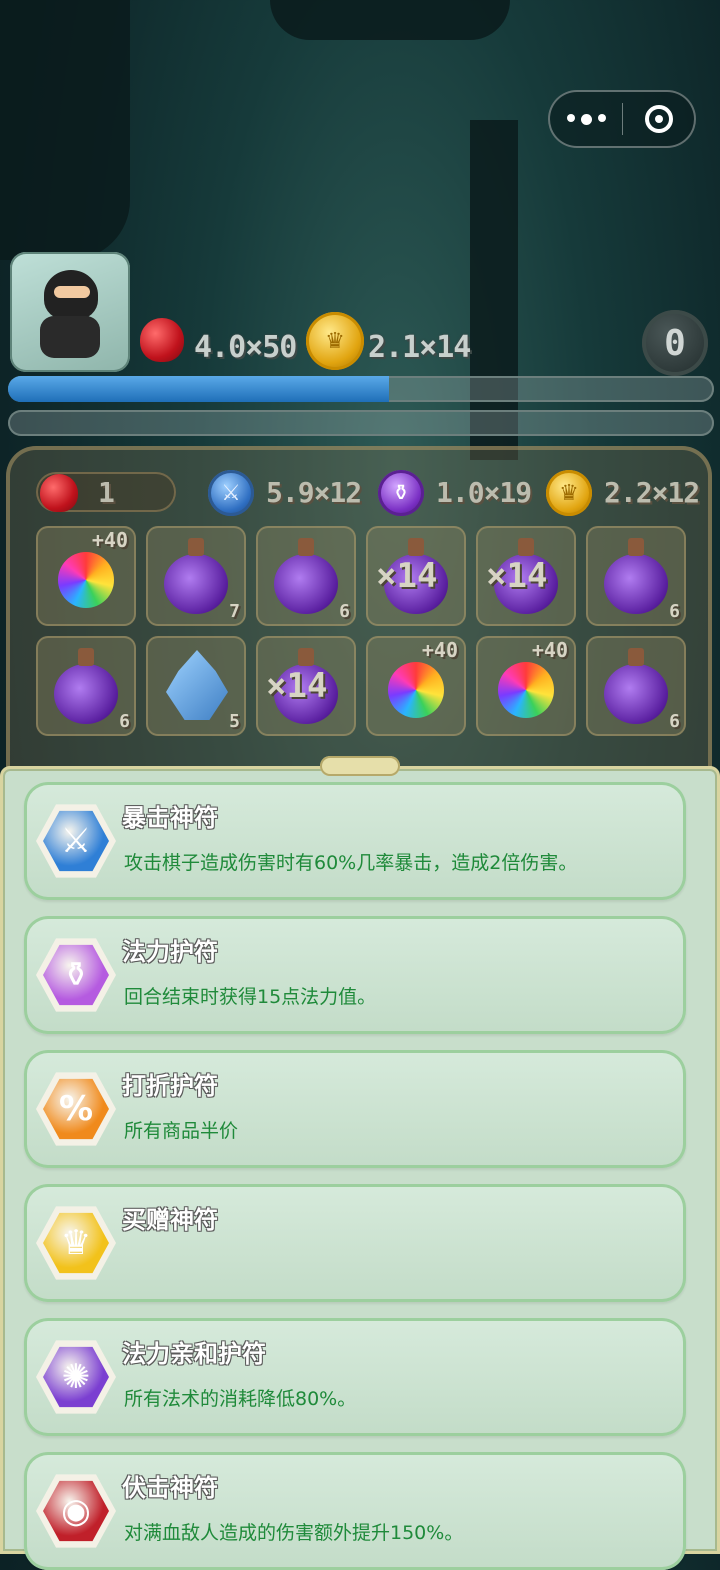 The height and width of the screenshot is (1570, 720). I want to click on mana-potion-small-icon: ⚱, so click(401, 493).